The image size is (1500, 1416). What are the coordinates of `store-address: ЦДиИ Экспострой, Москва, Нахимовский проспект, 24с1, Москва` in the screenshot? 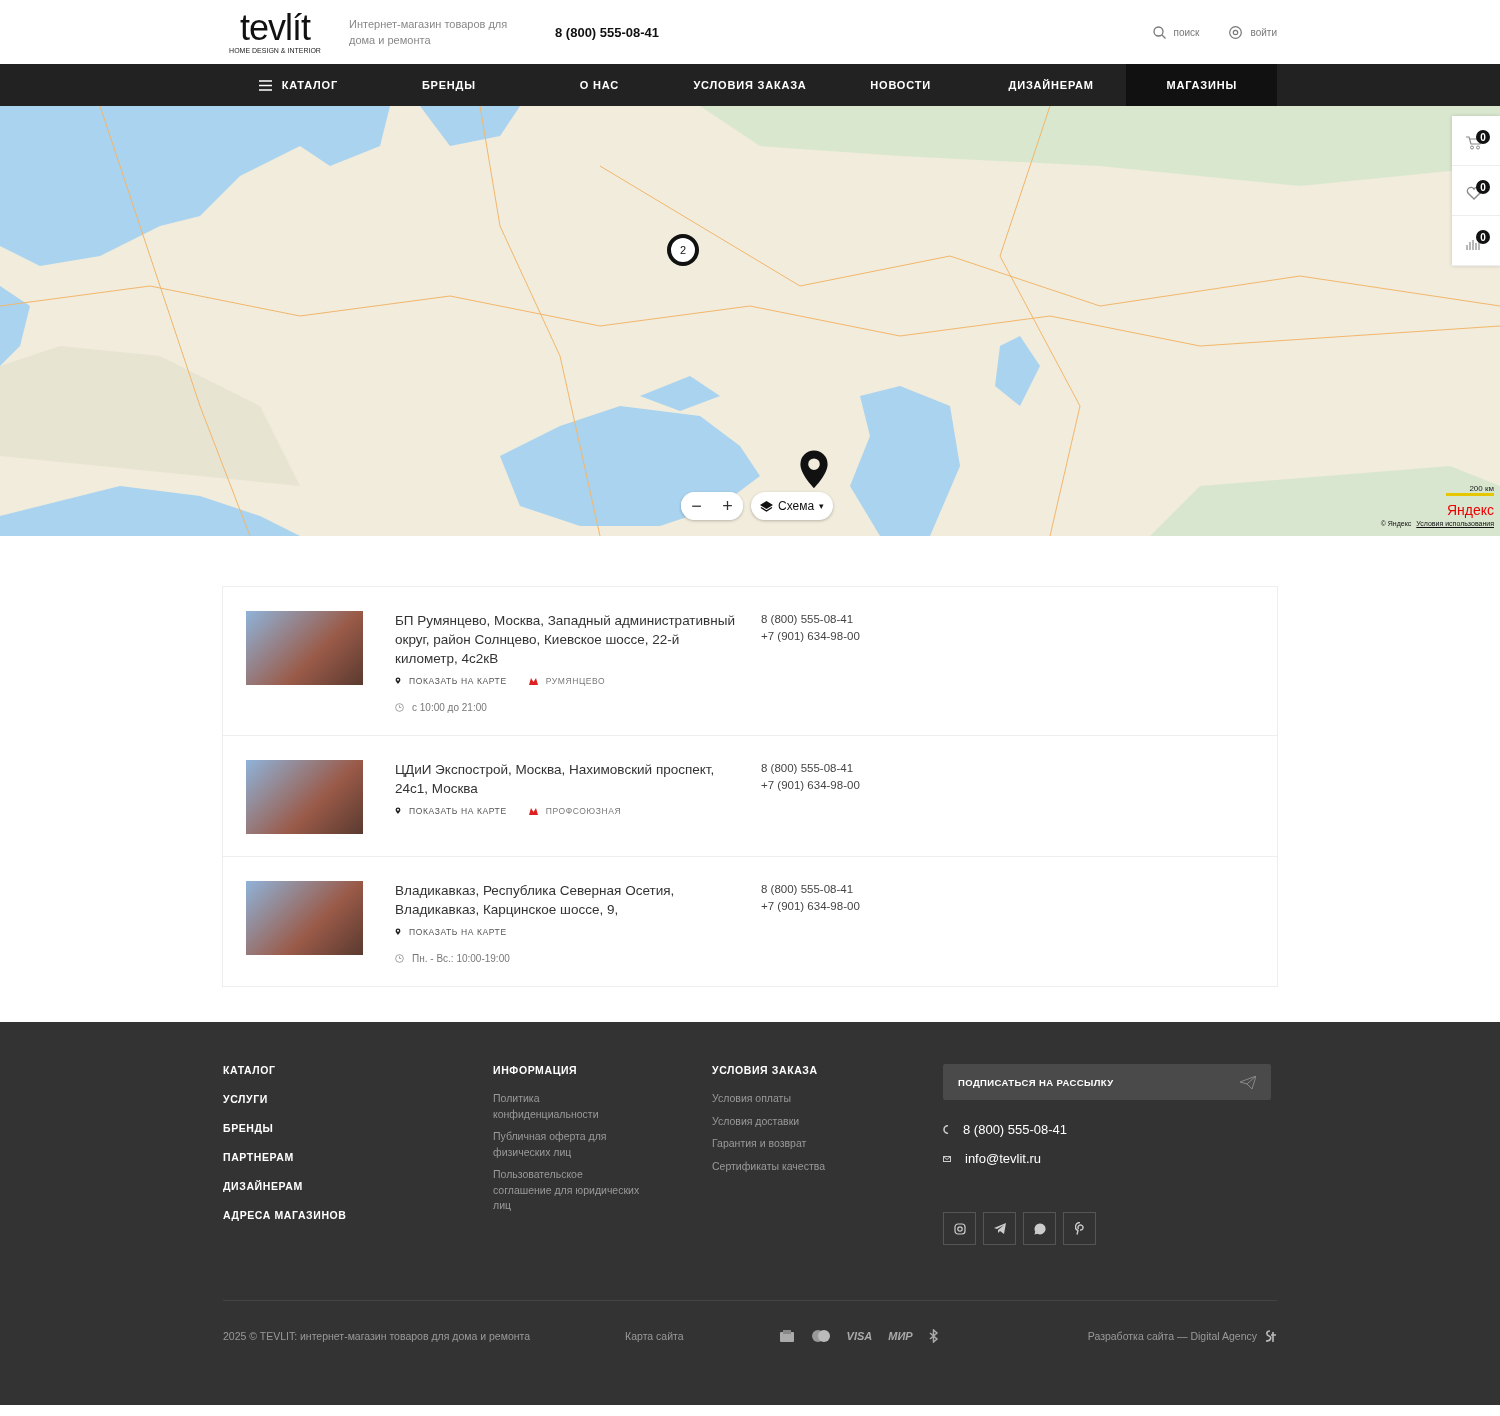 It's located at (555, 779).